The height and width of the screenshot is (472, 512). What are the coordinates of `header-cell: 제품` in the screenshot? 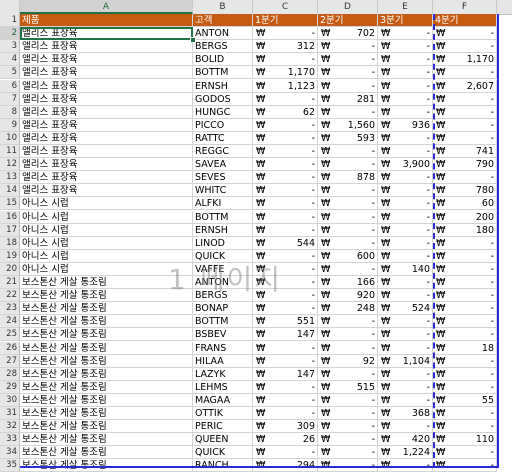 It's located at (106, 21).